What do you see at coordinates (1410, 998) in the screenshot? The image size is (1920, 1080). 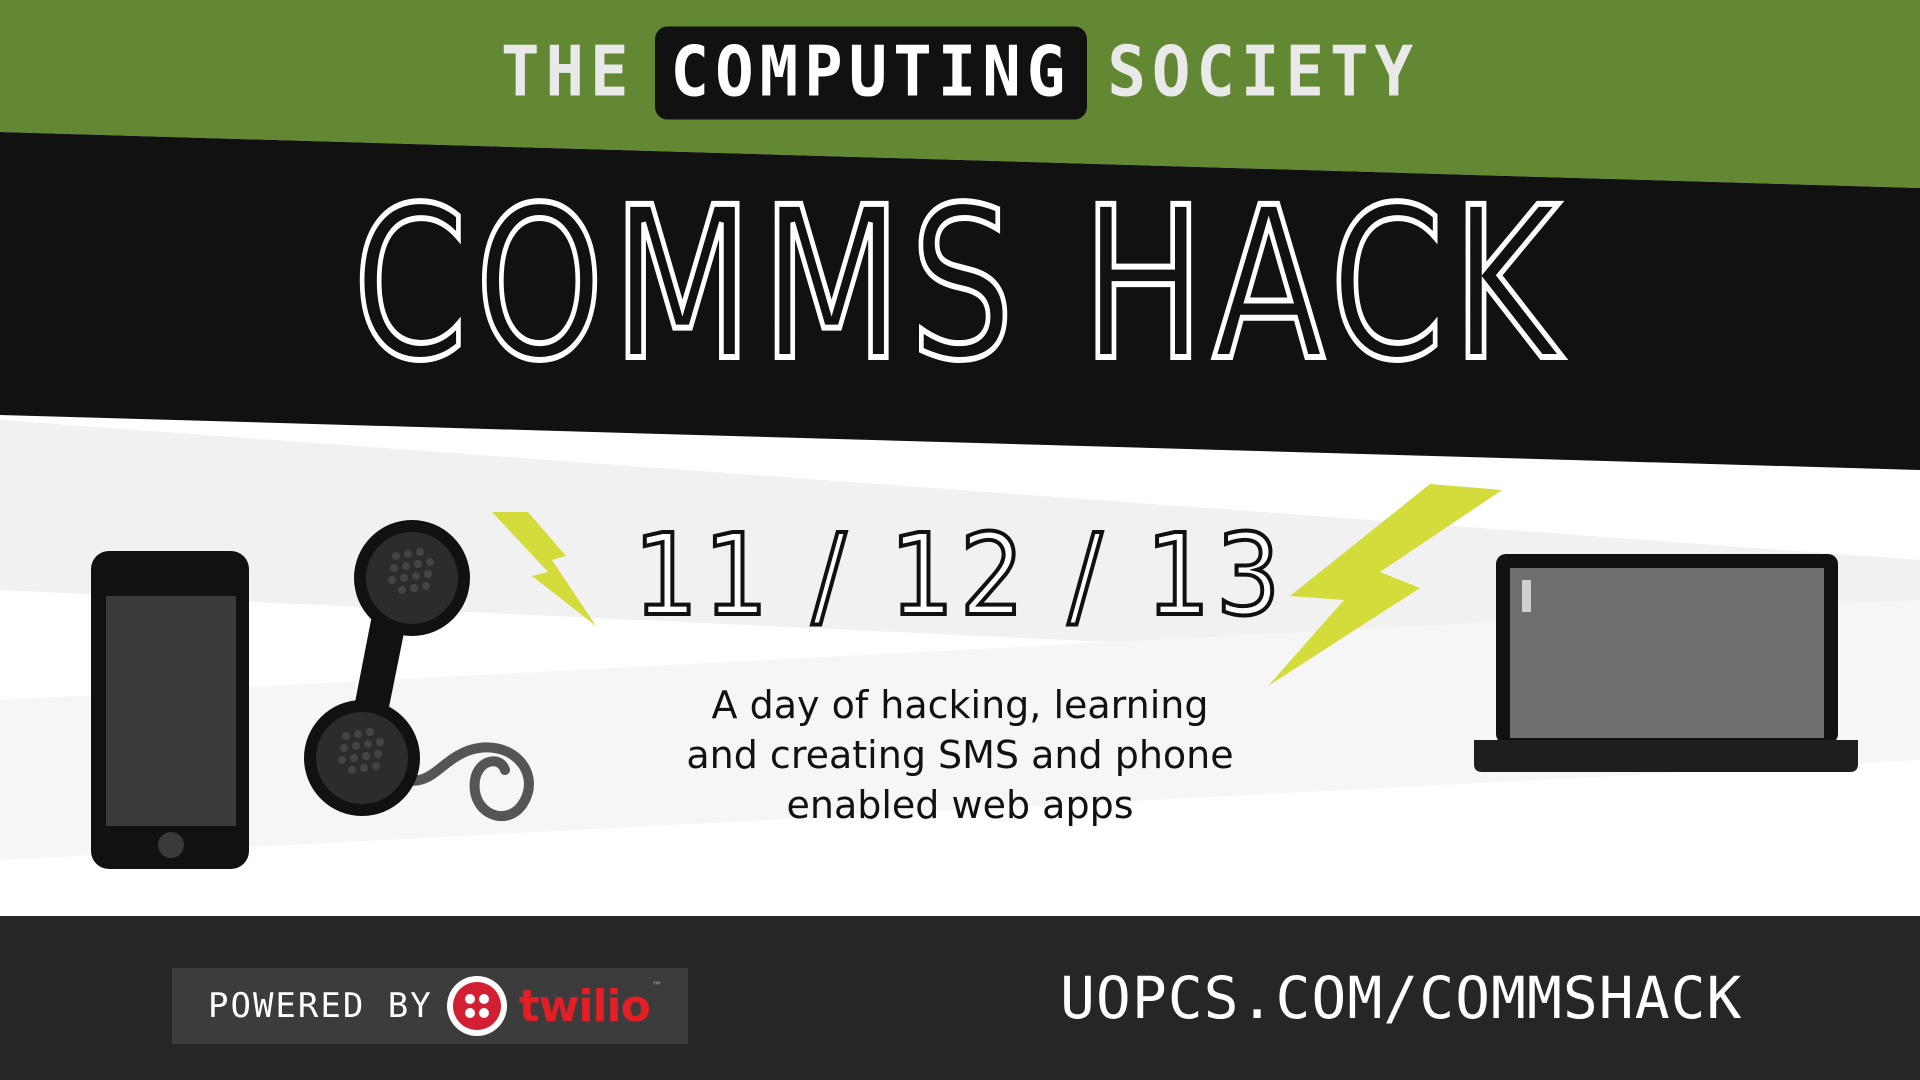 I see `event-url: UOPCS.COM/COMMSHACK` at bounding box center [1410, 998].